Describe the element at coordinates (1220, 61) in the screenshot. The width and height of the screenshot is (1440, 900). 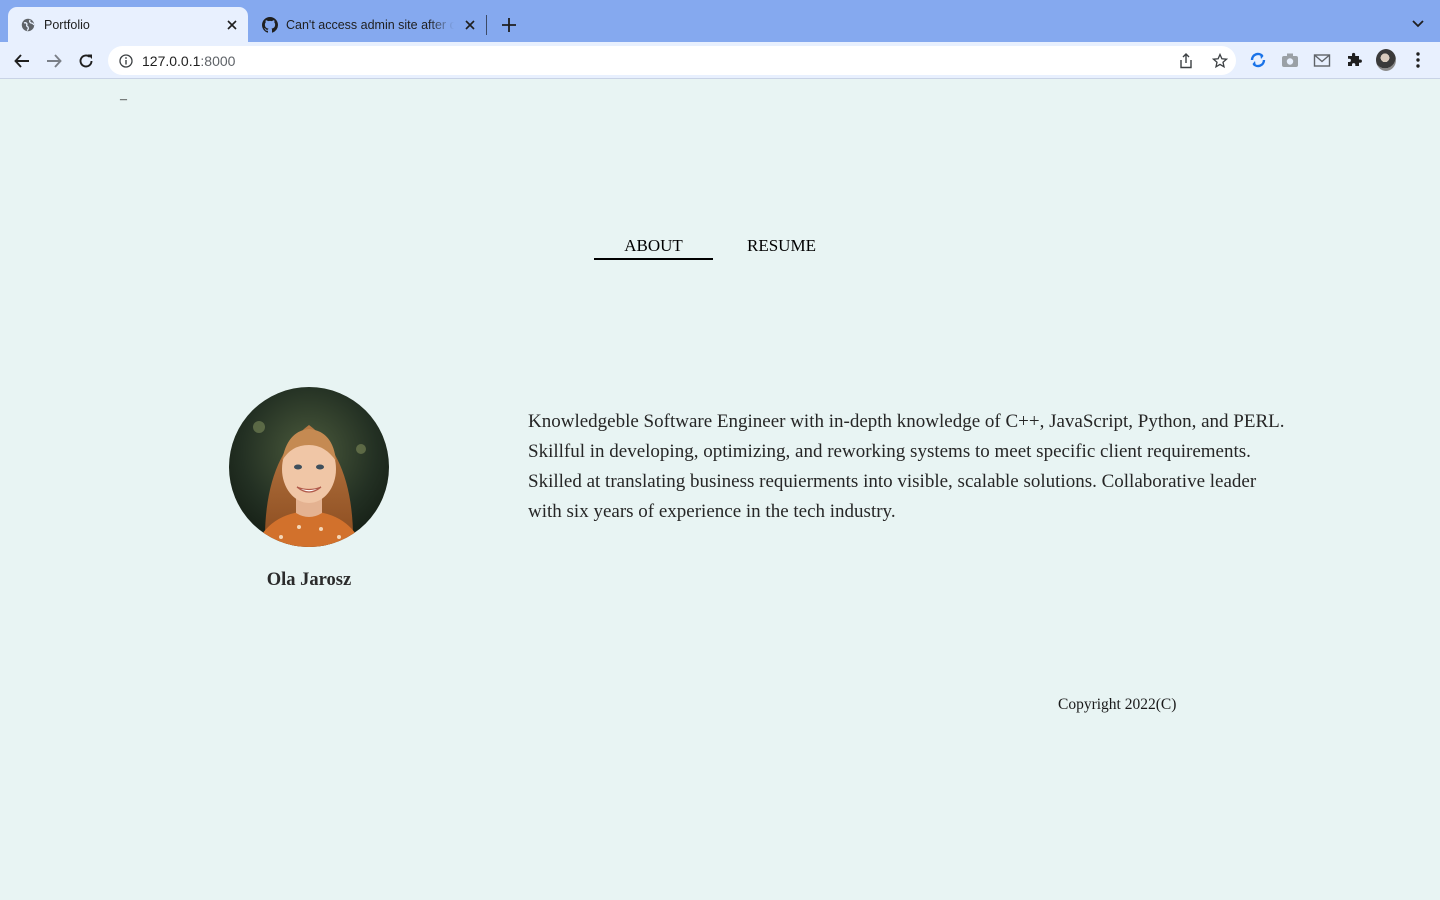
I see `bookmark-star-icon` at that location.